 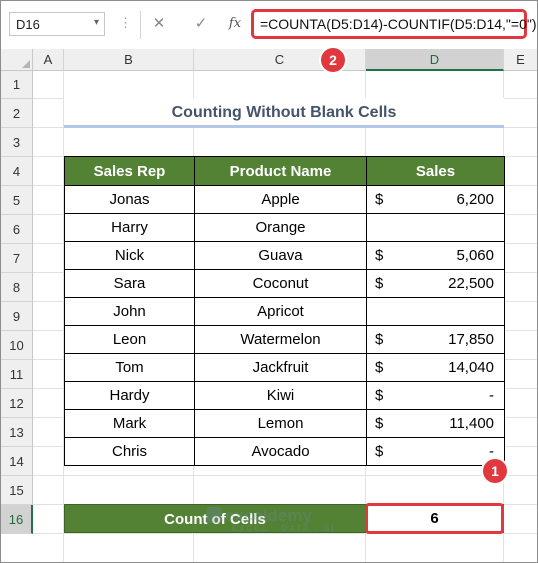 What do you see at coordinates (125, 23) in the screenshot?
I see `more-options-icon: ⋮` at bounding box center [125, 23].